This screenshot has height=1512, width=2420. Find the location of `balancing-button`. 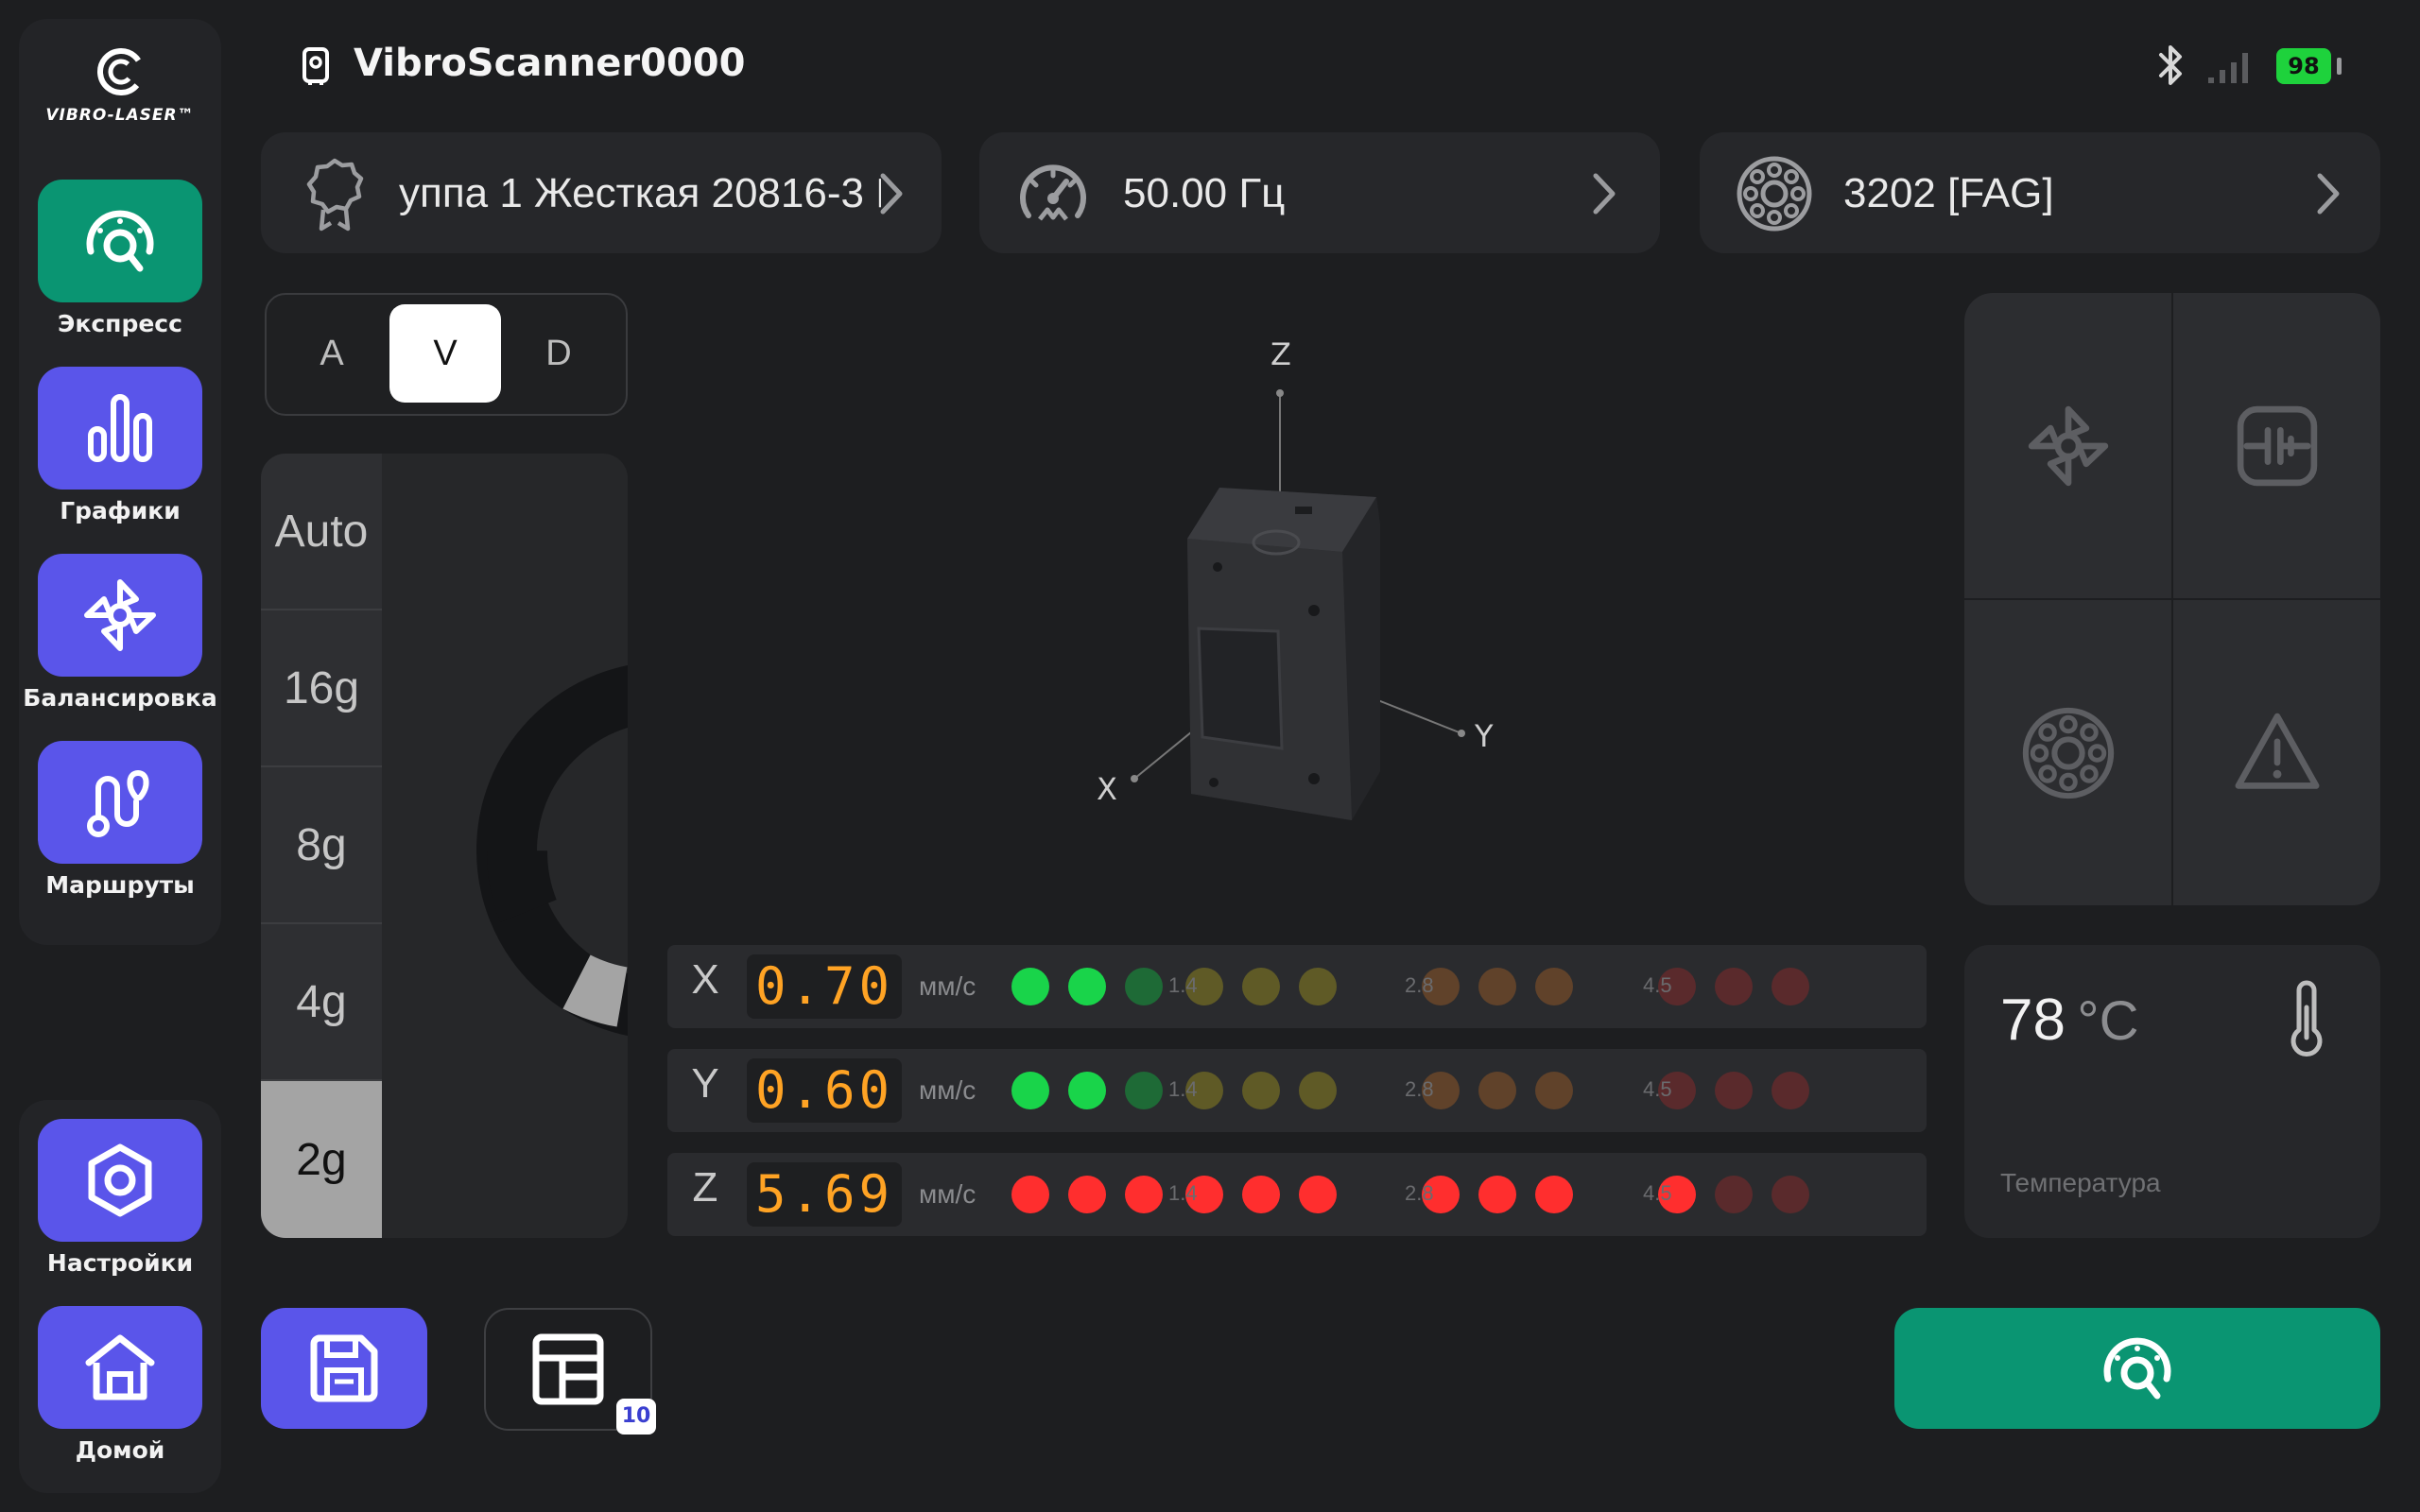

balancing-button is located at coordinates (120, 615).